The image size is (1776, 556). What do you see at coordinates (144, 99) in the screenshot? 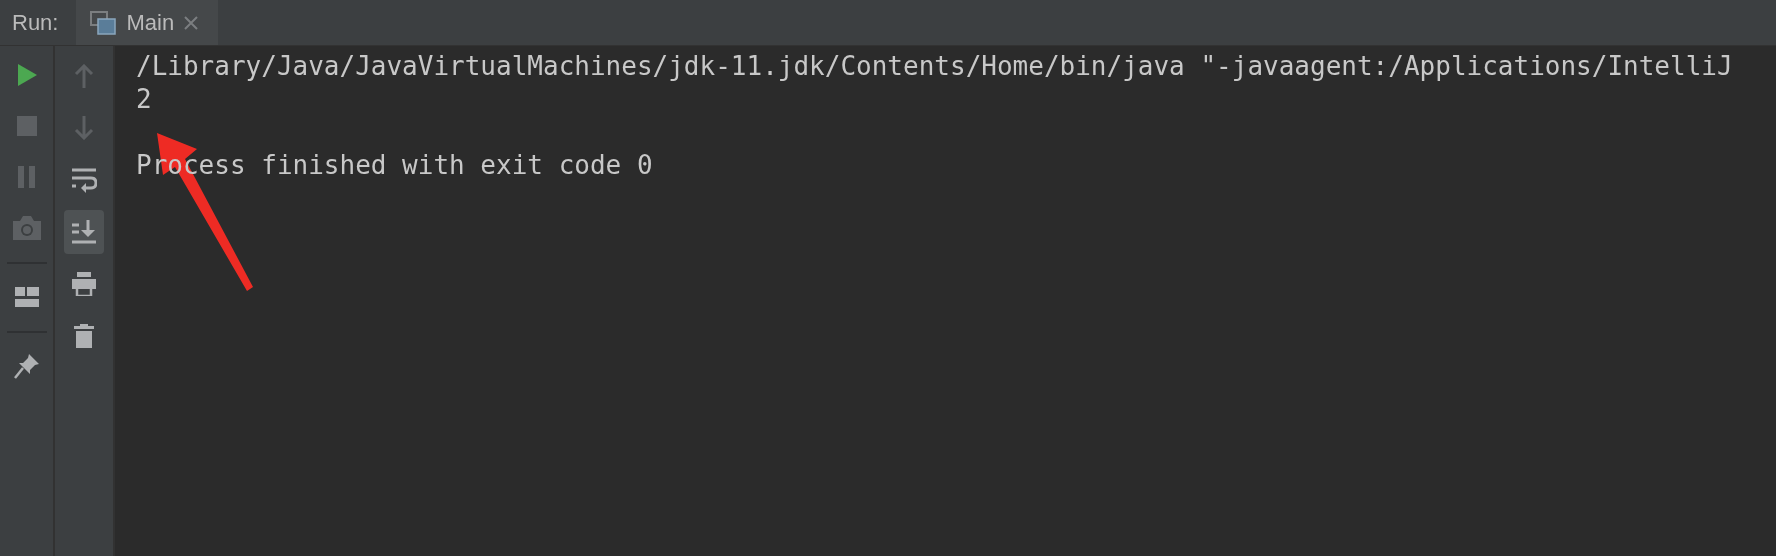
I see `console-line: 2` at bounding box center [144, 99].